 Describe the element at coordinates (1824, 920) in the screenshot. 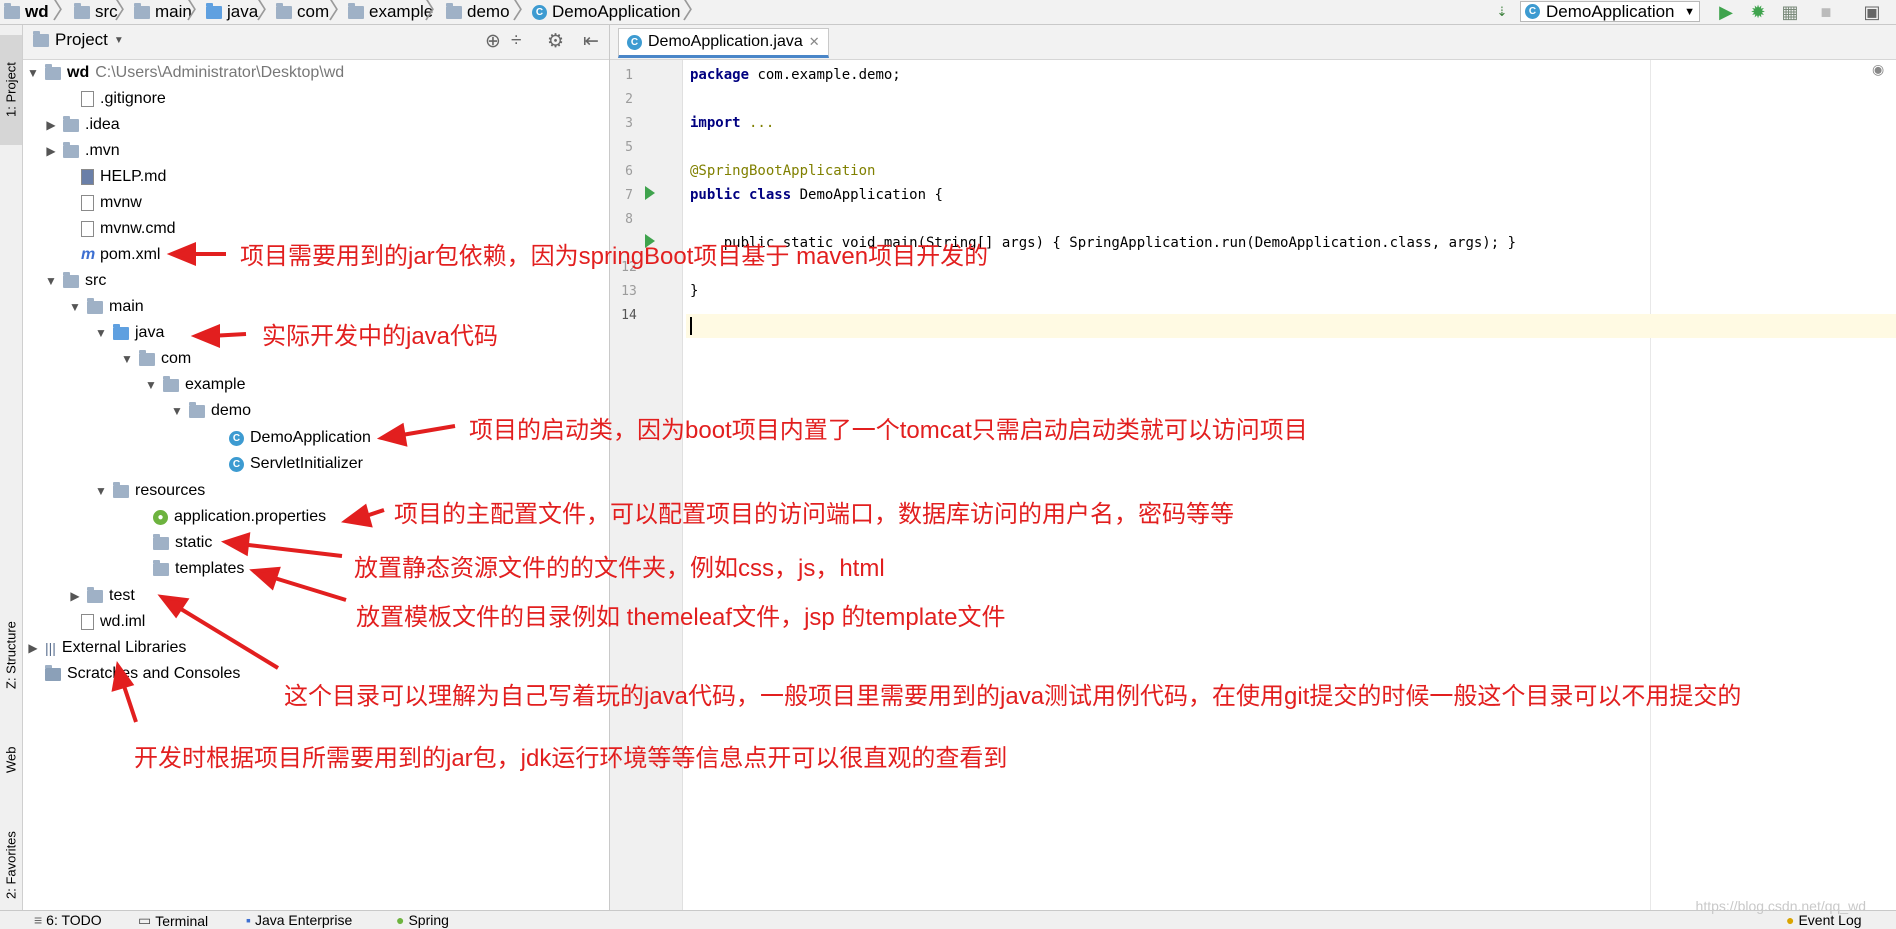

I see `tab-event-log: ● Event Log` at that location.